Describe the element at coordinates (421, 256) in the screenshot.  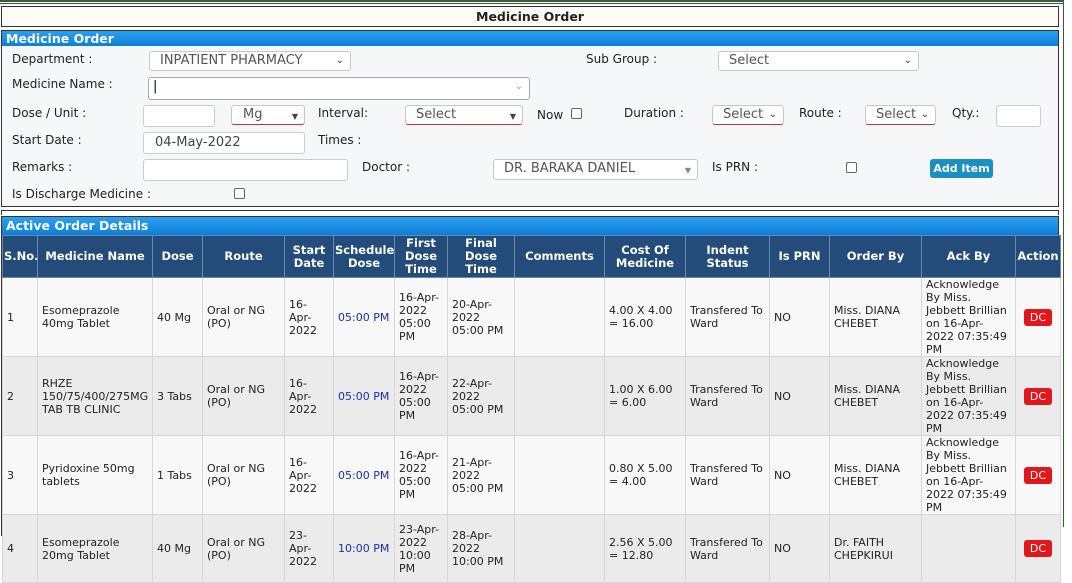
I see `column-header: First Dose Time` at that location.